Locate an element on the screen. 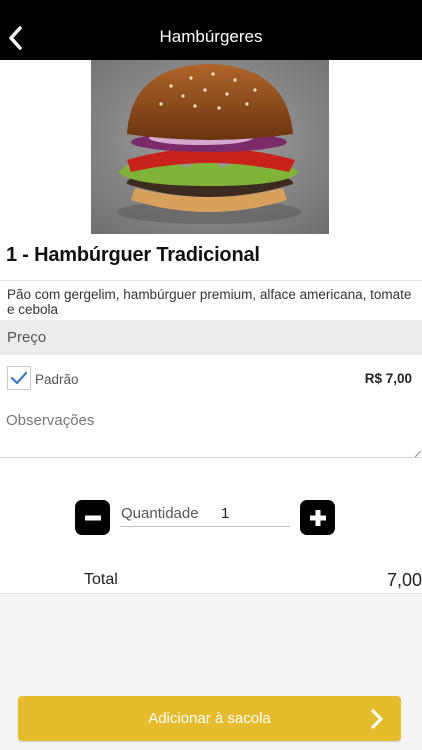  hamburger-photo is located at coordinates (210, 147).